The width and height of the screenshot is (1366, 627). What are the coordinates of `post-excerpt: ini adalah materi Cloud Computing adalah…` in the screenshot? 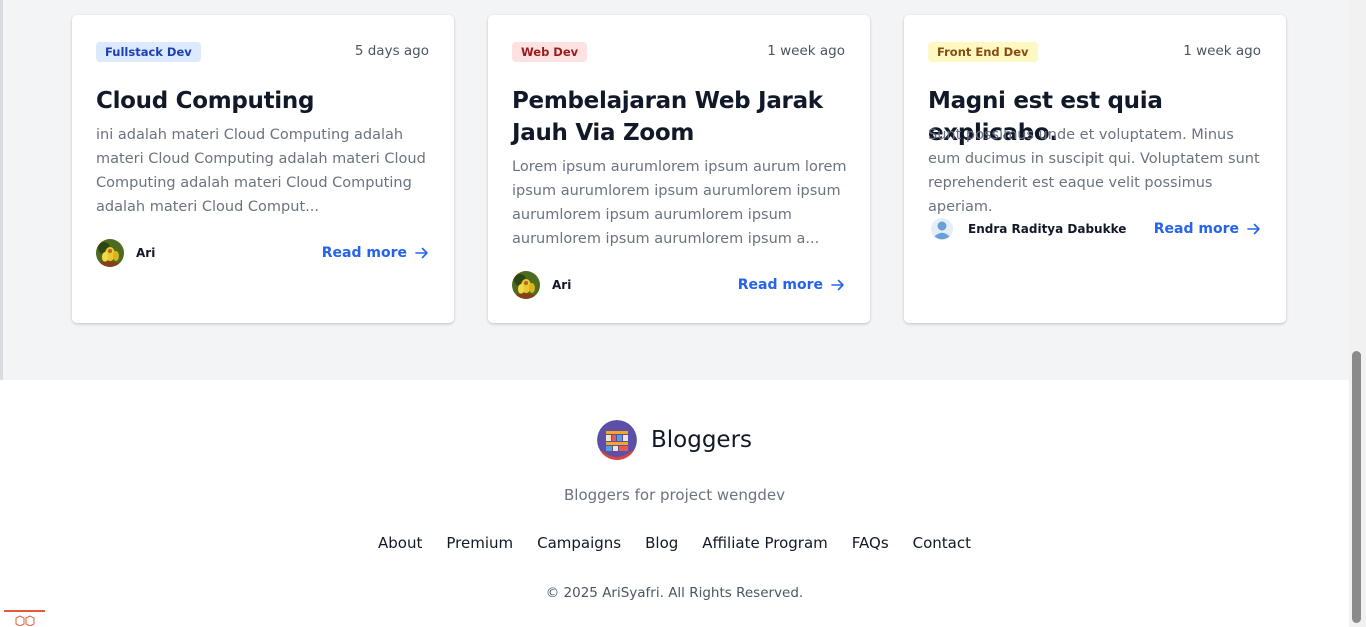 It's located at (261, 171).